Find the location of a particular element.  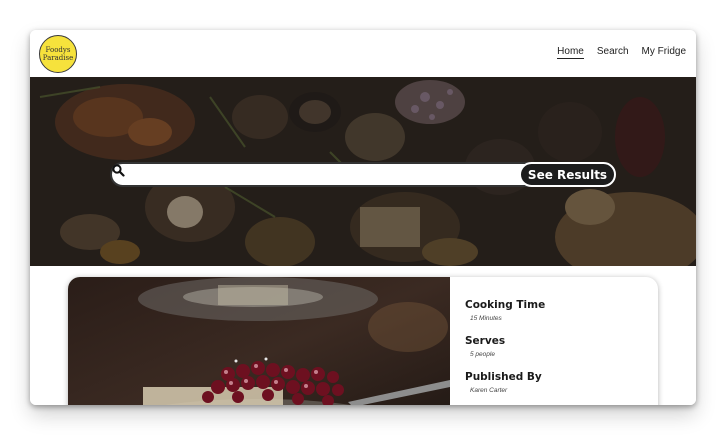

search-bar: See Results is located at coordinates (363, 174).